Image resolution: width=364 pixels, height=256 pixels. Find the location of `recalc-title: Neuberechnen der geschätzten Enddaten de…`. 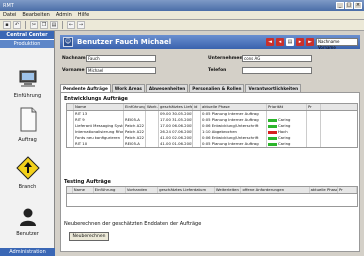

recalc-title: Neuberechnen der geschätzten Enddaten de… is located at coordinates (133, 224).